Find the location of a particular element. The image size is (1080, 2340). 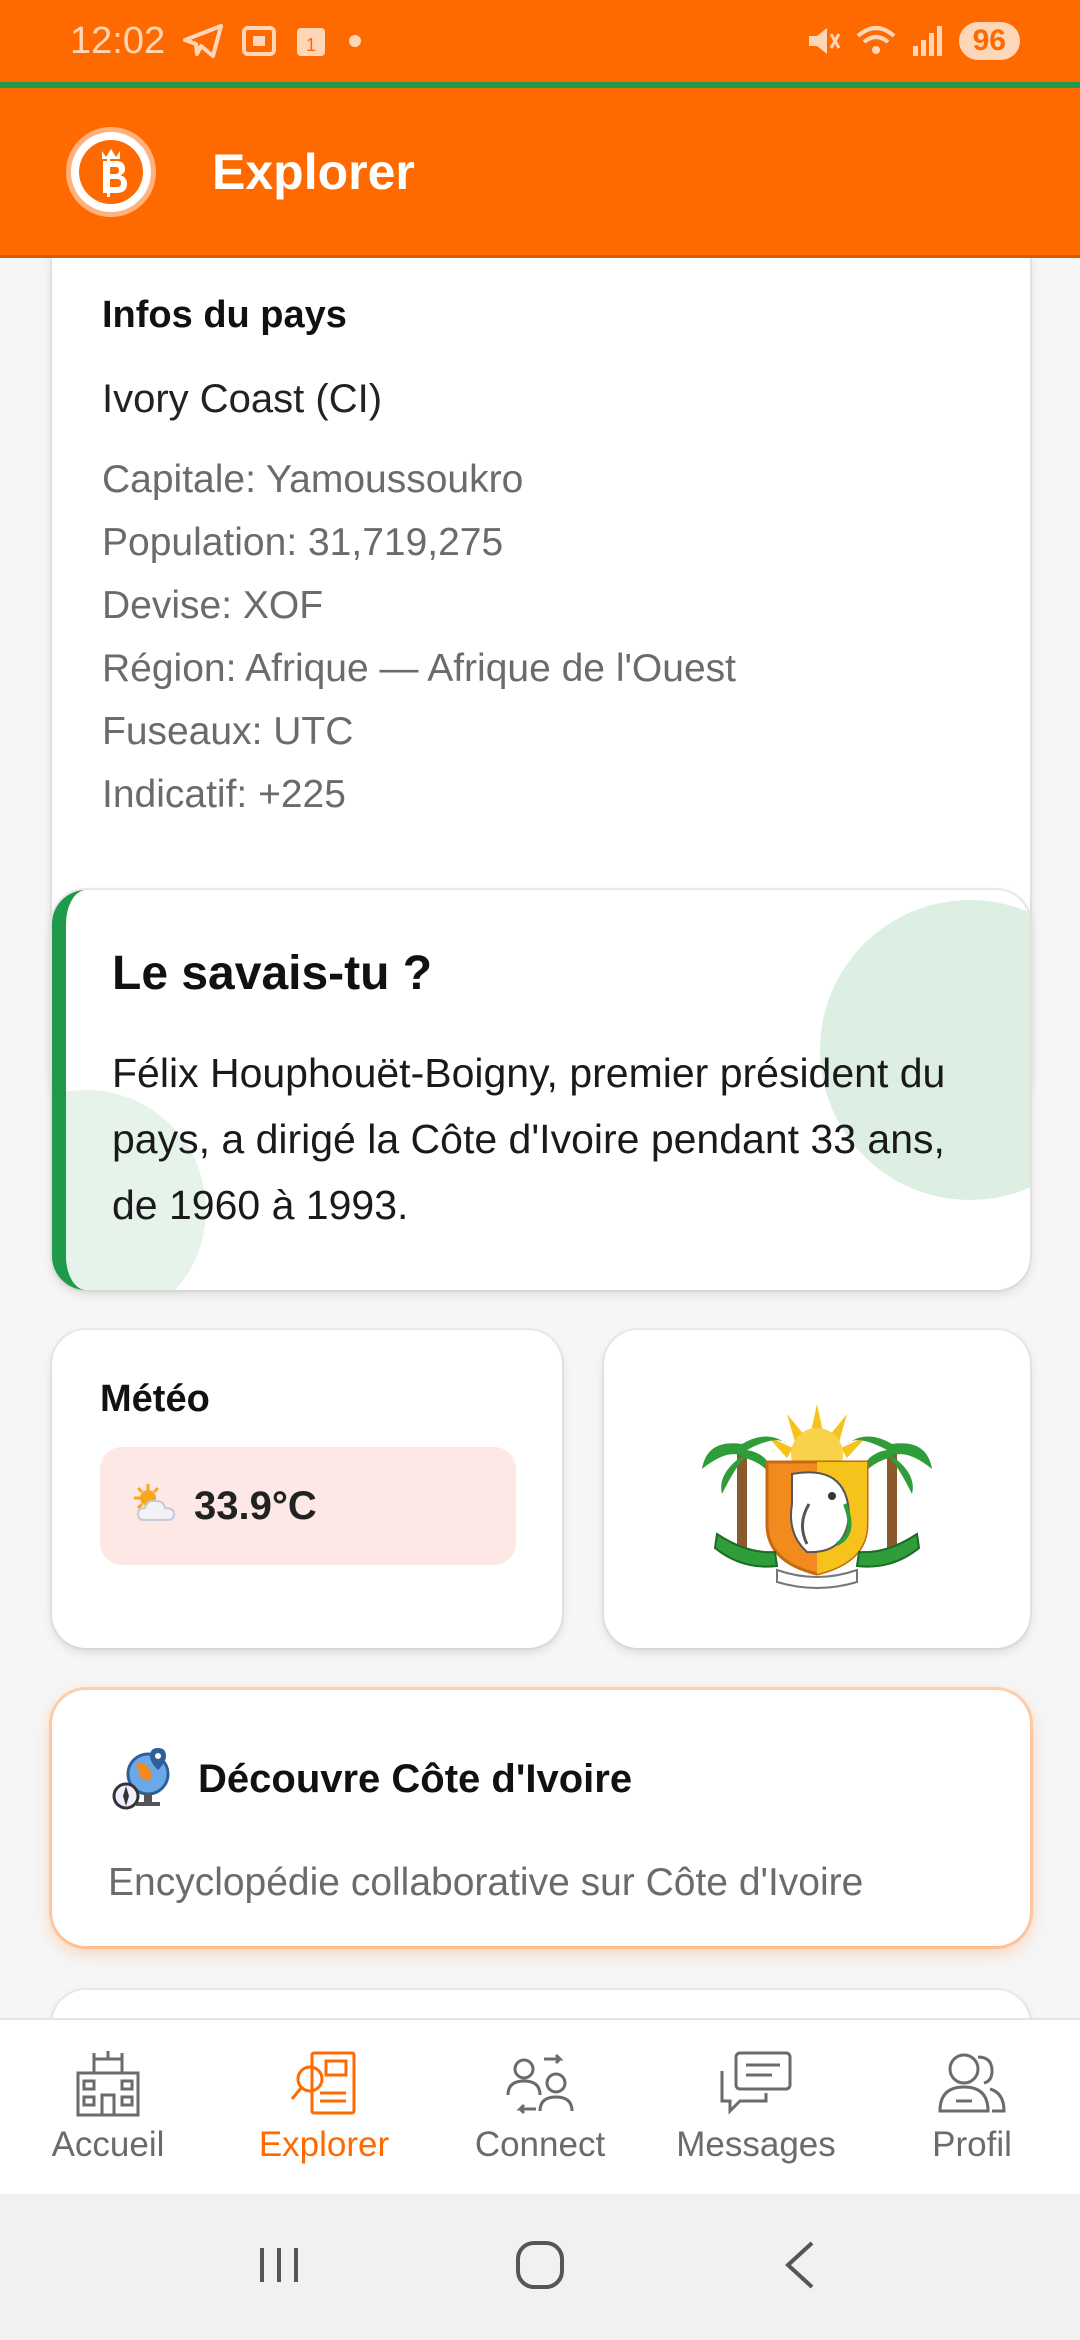

telegram-icon is located at coordinates (203, 41).